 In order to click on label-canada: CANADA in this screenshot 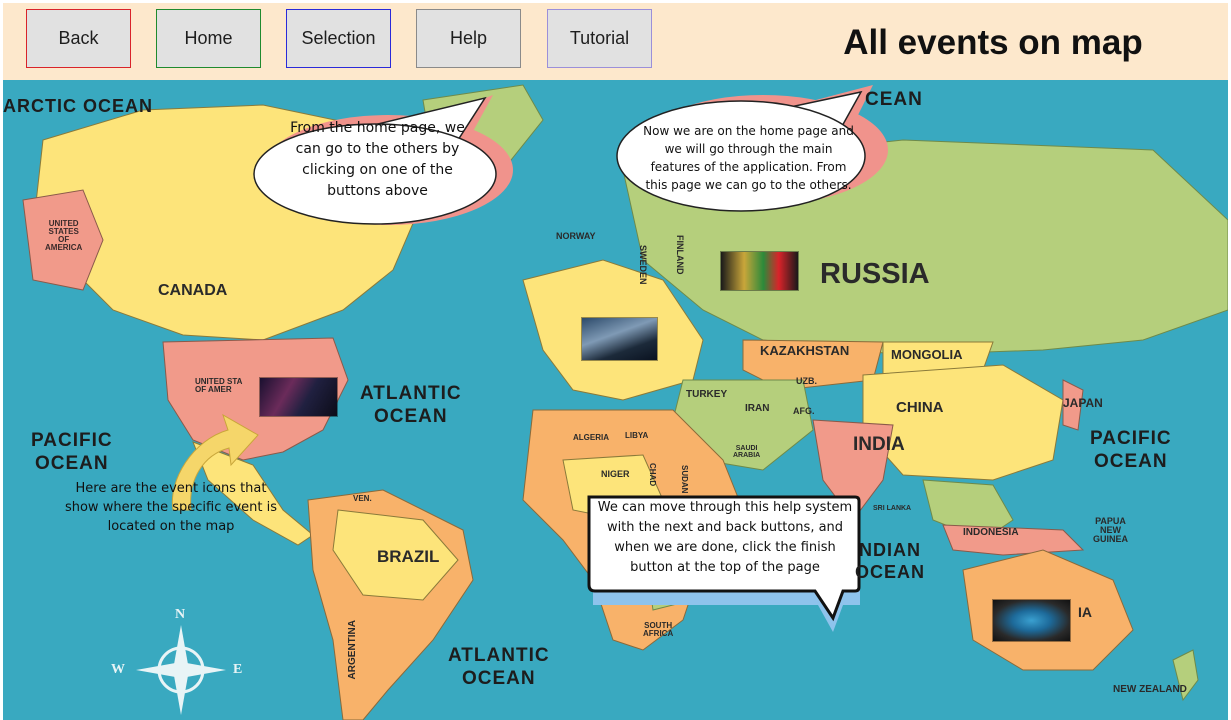, I will do `click(193, 290)`.